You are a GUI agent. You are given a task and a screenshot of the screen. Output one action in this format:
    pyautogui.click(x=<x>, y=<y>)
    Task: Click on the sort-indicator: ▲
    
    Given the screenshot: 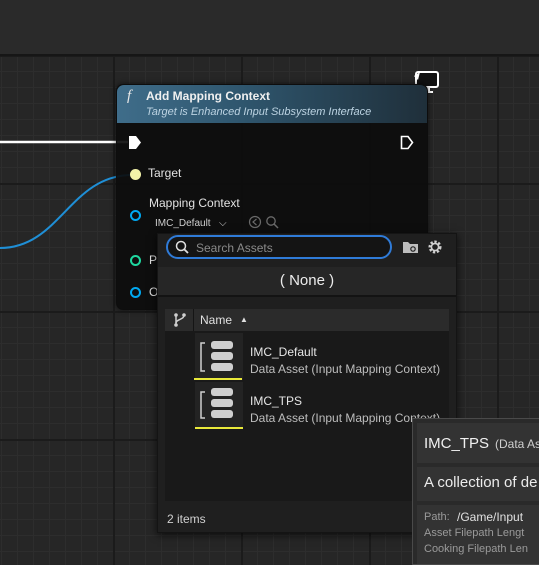 What is the action you would take?
    pyautogui.click(x=244, y=319)
    